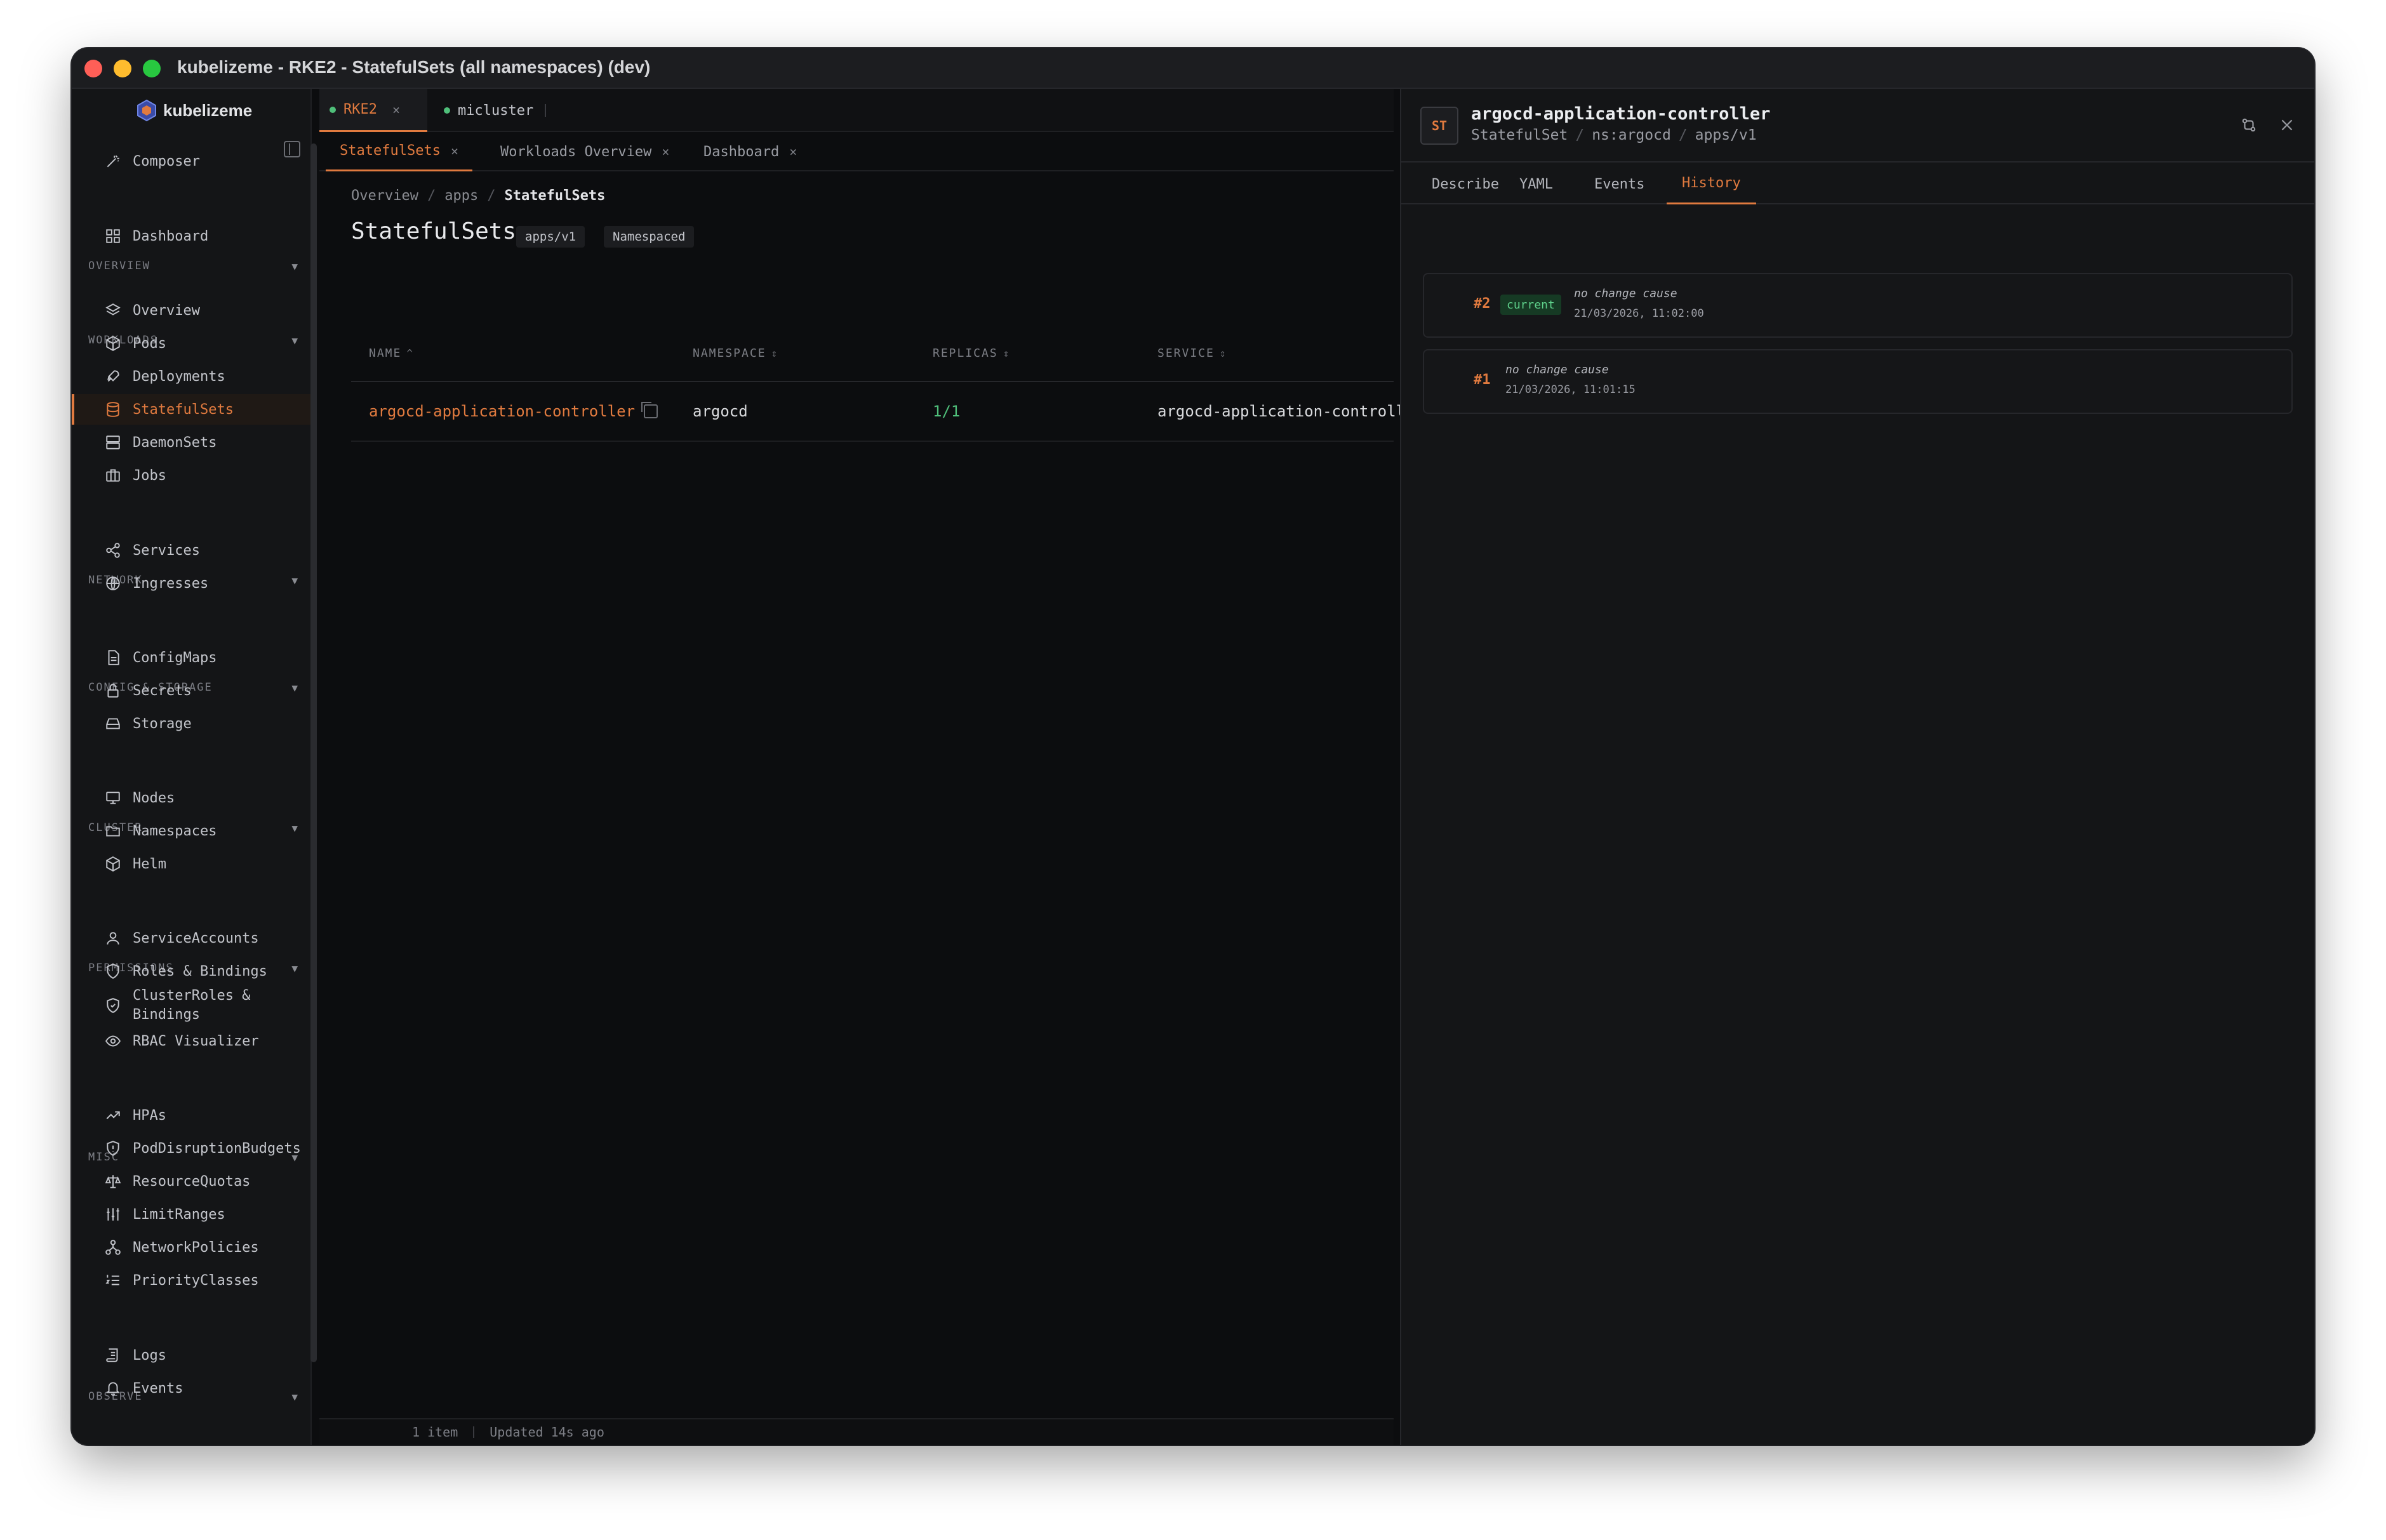 This screenshot has height=1540, width=2386. What do you see at coordinates (113, 723) in the screenshot?
I see `hard-drive-icon` at bounding box center [113, 723].